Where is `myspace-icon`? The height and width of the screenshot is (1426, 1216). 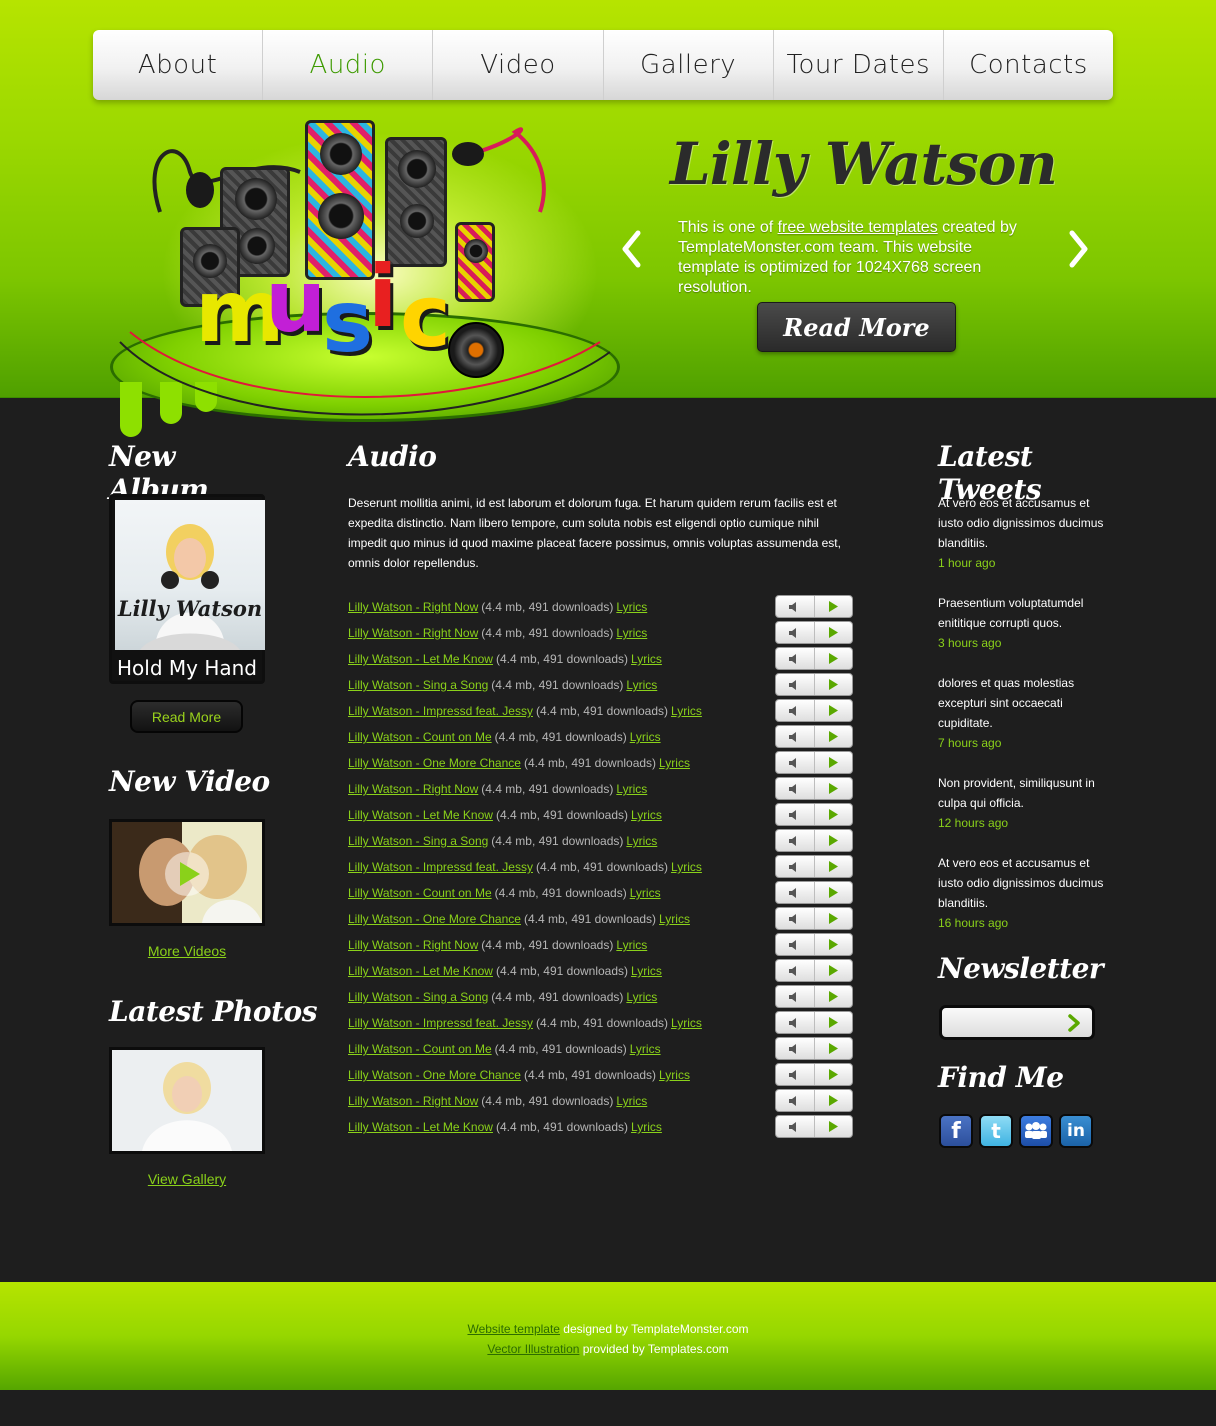 myspace-icon is located at coordinates (1036, 1131).